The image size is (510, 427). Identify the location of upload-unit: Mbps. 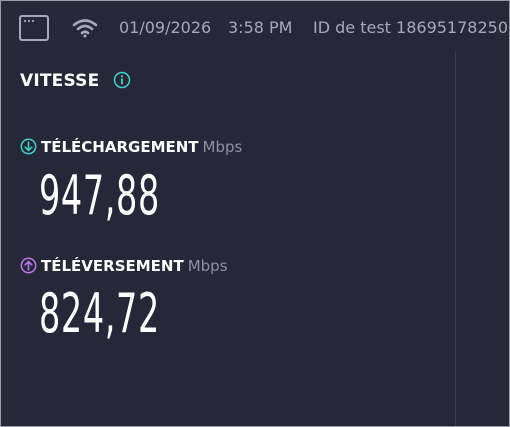
(207, 266).